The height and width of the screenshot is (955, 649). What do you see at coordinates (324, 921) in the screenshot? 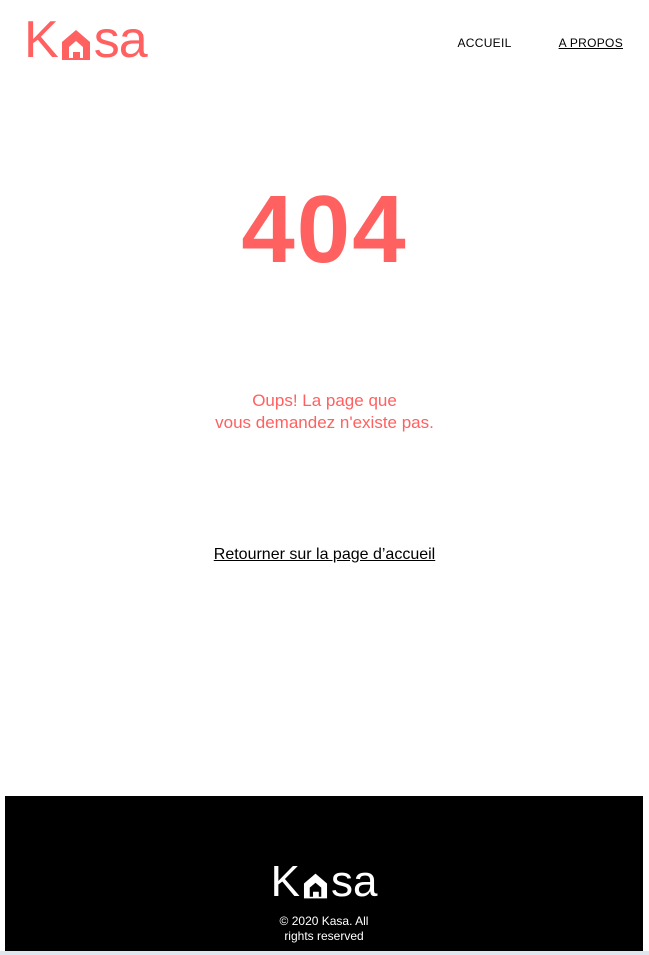
I see `copyright-line-1: © 2020 Kasa. All` at bounding box center [324, 921].